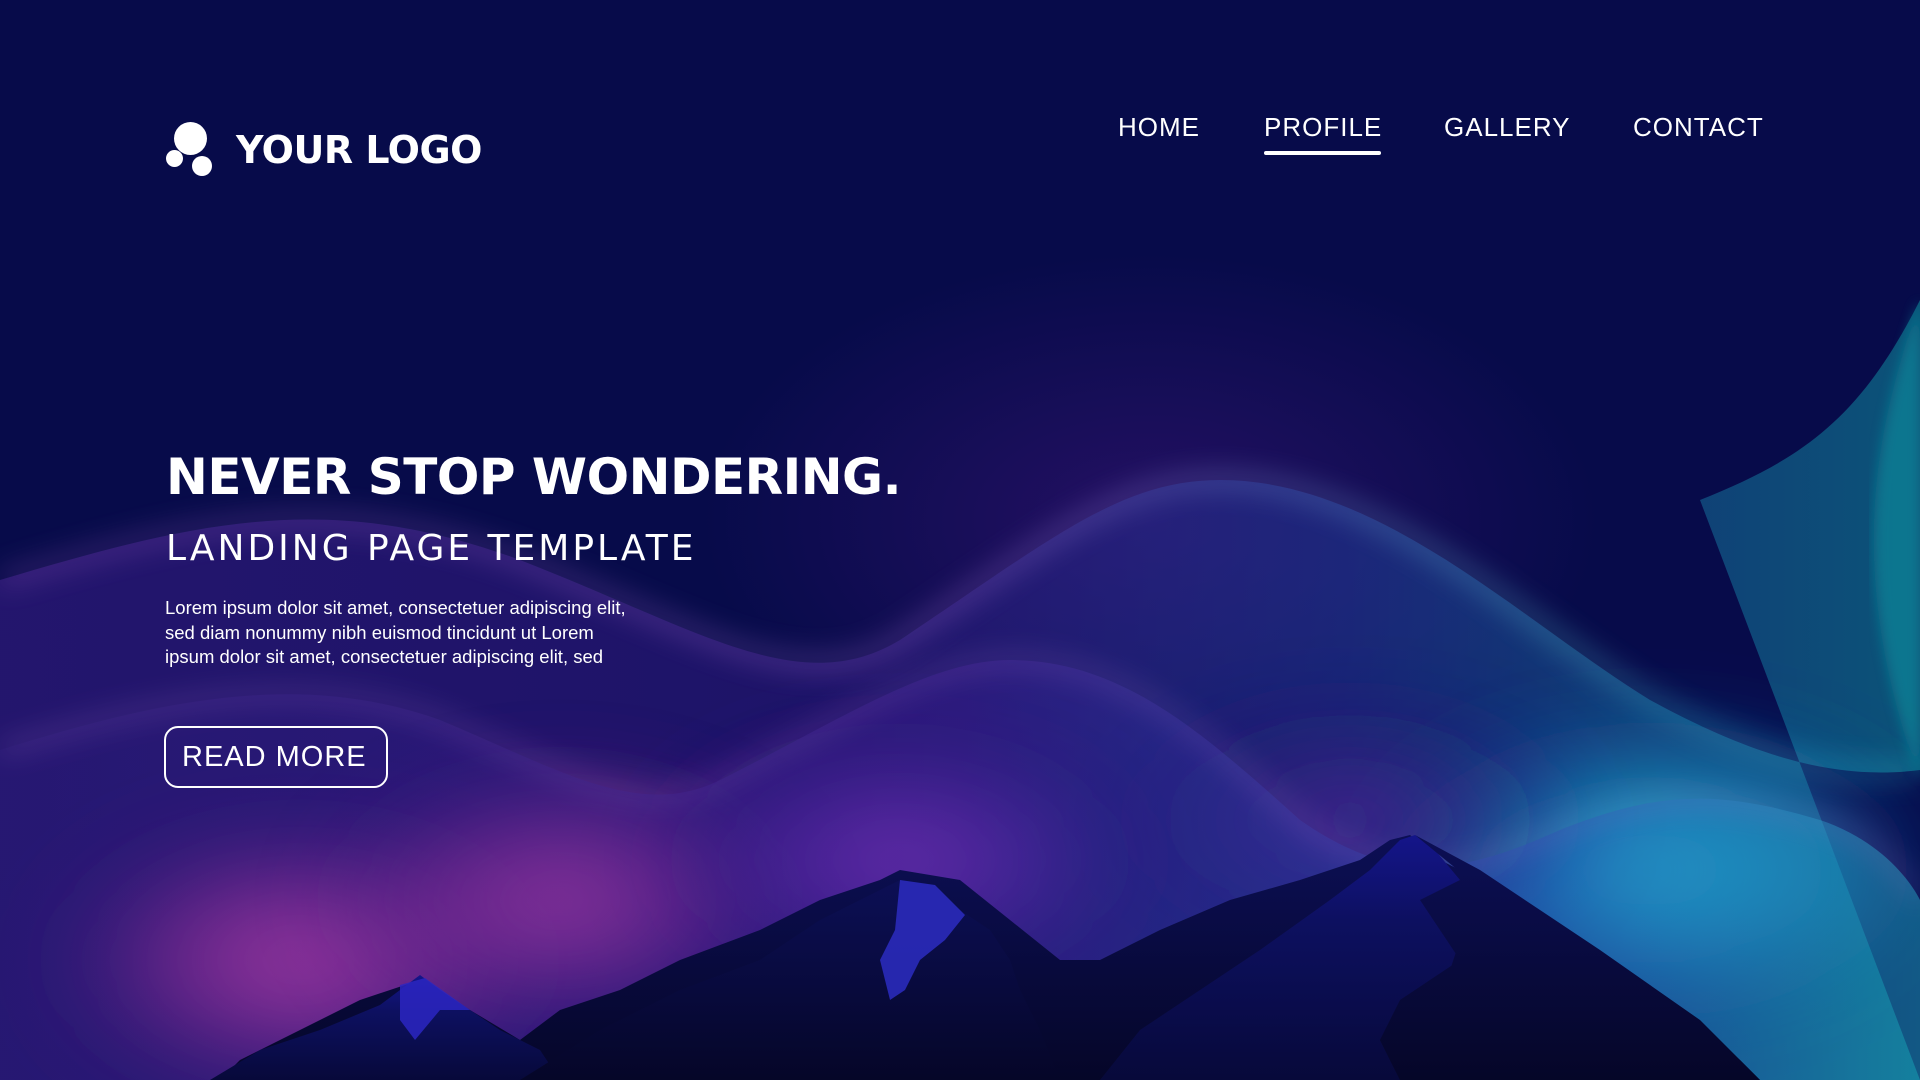 The width and height of the screenshot is (1920, 1080). I want to click on main-nav: HOME PROFILE GALLERY CONTACT, so click(1431, 136).